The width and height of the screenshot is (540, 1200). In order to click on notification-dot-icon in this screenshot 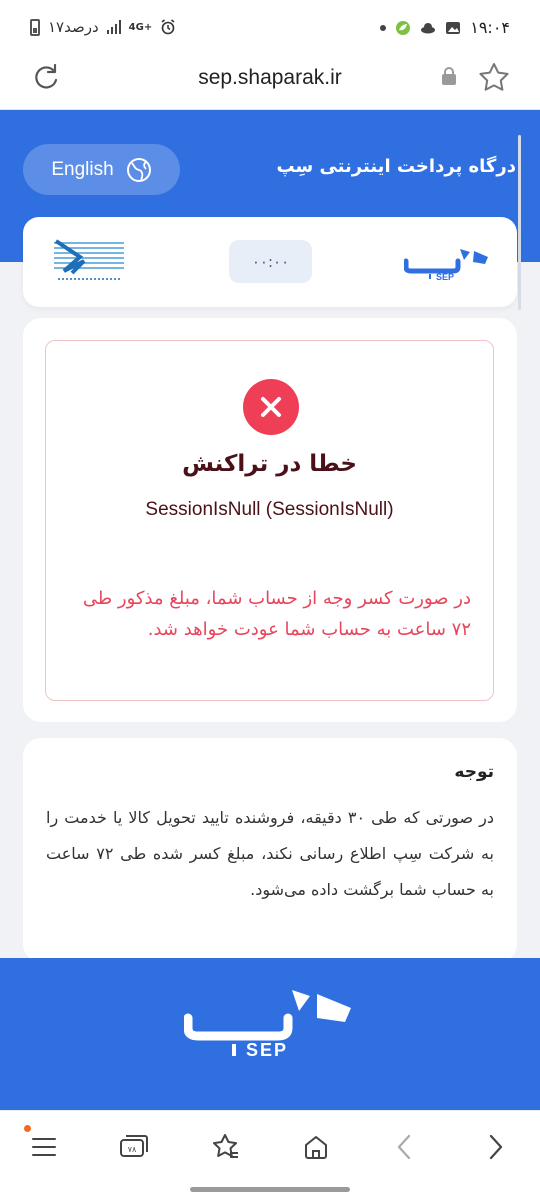, I will do `click(383, 27)`.